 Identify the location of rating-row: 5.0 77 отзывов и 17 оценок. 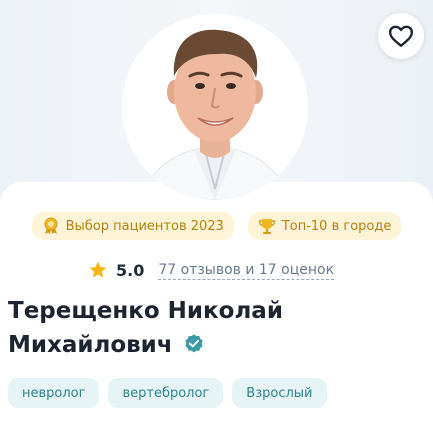
(211, 270).